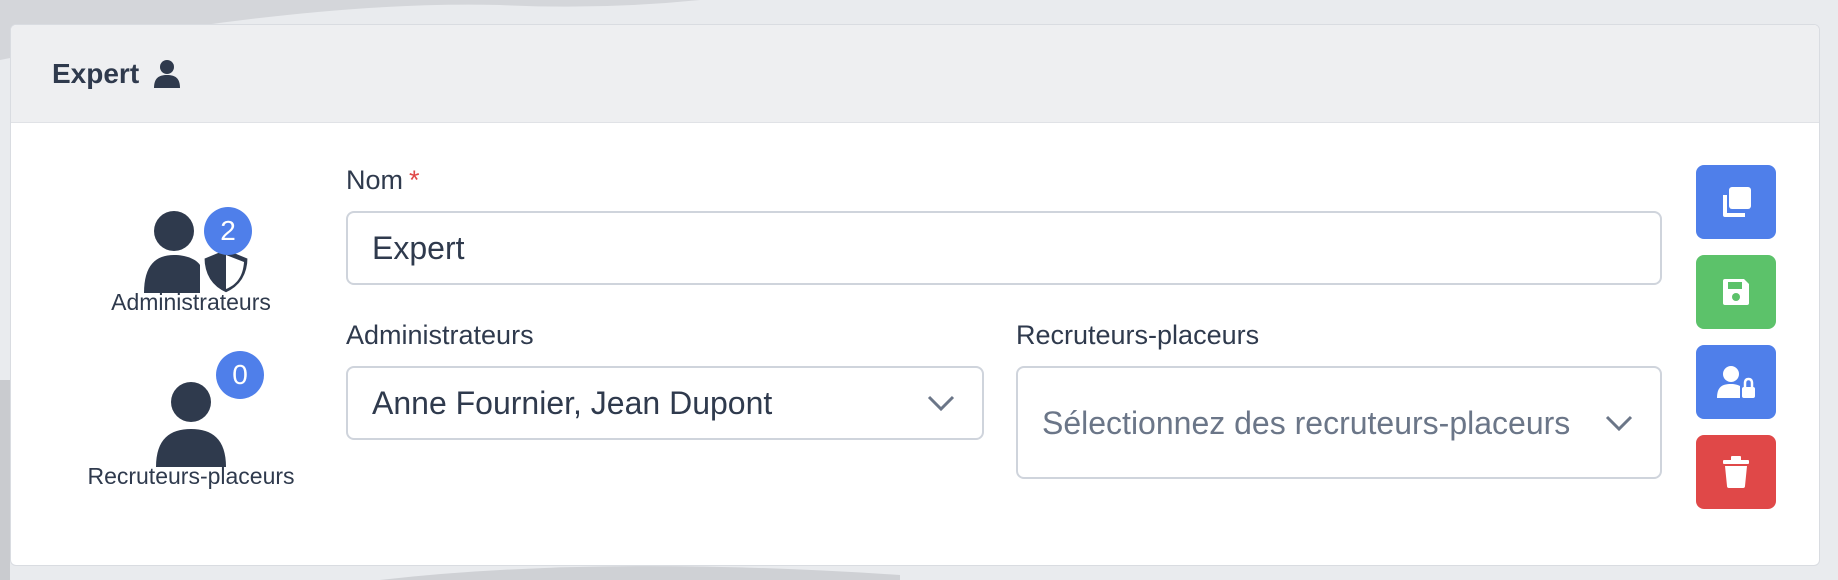  I want to click on recruteurs-label: Recruteurs-placeurs, so click(1138, 335).